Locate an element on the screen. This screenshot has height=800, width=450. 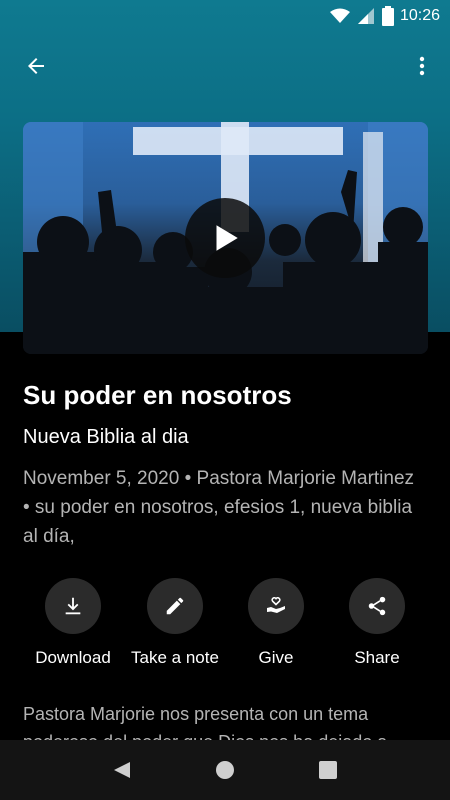
system-nav-bar is located at coordinates (225, 770).